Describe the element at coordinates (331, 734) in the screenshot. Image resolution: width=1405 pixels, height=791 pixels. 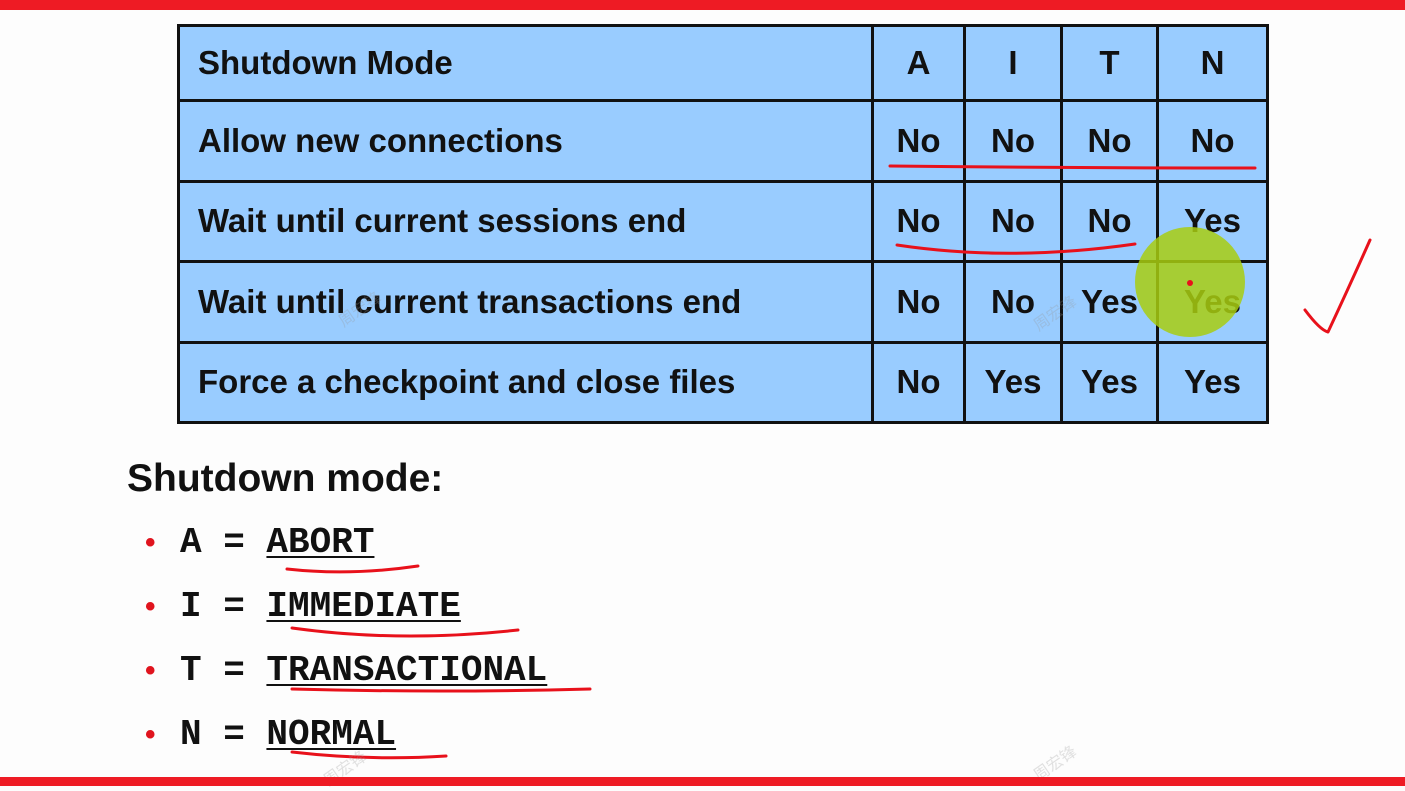
I see `legend-value: NORMAL` at that location.